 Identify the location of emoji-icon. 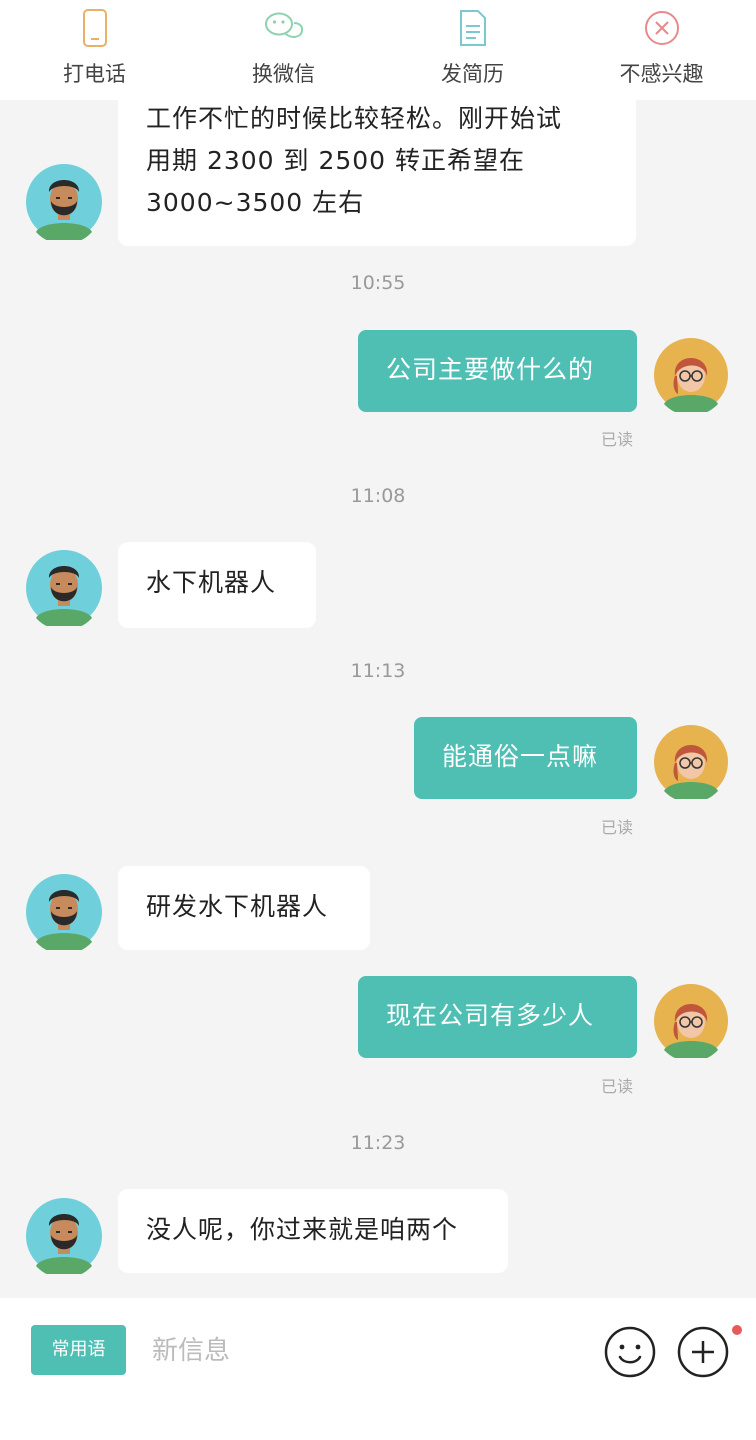
(630, 1354).